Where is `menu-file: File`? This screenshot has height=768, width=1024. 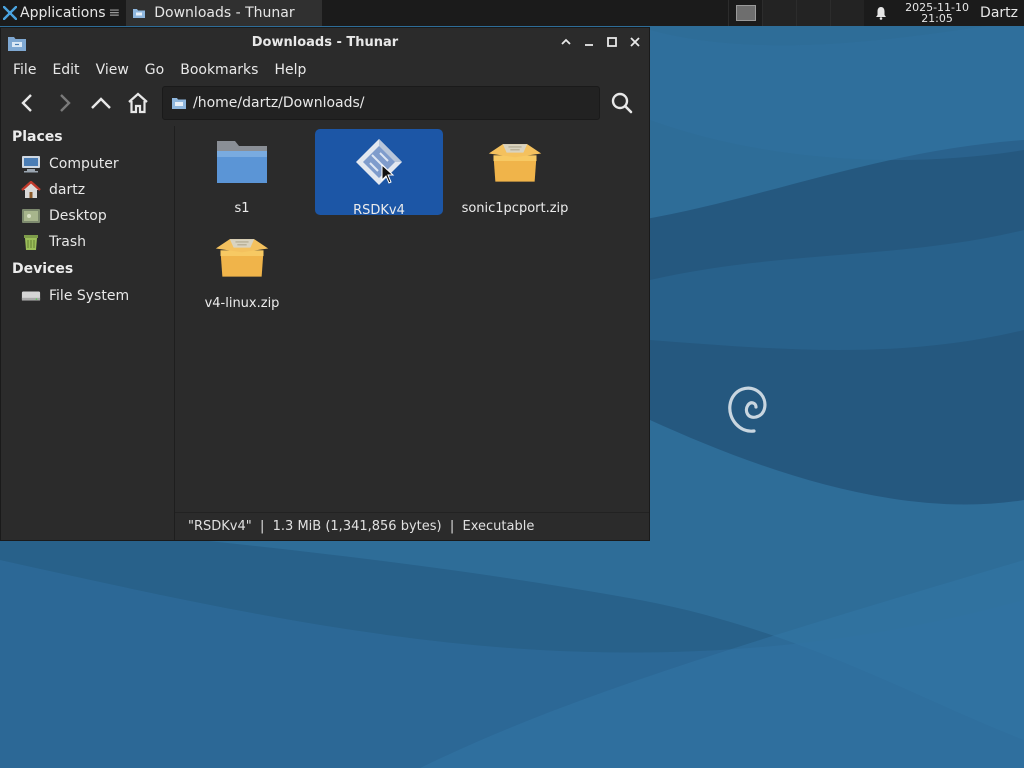 menu-file: File is located at coordinates (24, 70).